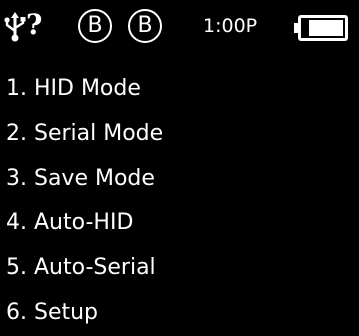 Image resolution: width=359 pixels, height=336 pixels. What do you see at coordinates (179, 179) in the screenshot?
I see `menu-item-save-mode: 3. Save Mode` at bounding box center [179, 179].